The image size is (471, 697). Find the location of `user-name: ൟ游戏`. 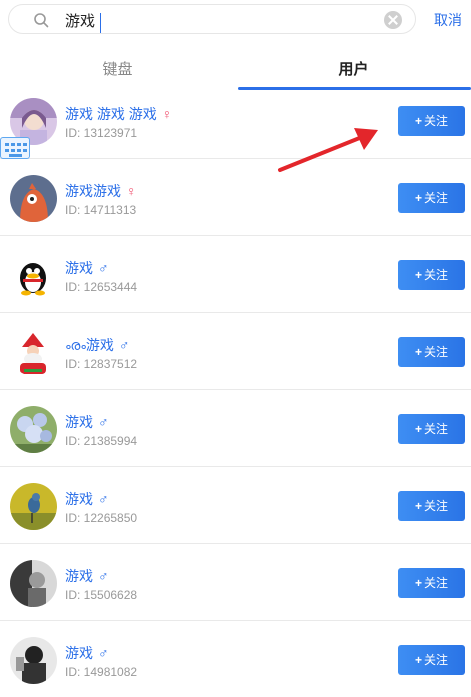

user-name: ൟ游戏 is located at coordinates (89, 345).